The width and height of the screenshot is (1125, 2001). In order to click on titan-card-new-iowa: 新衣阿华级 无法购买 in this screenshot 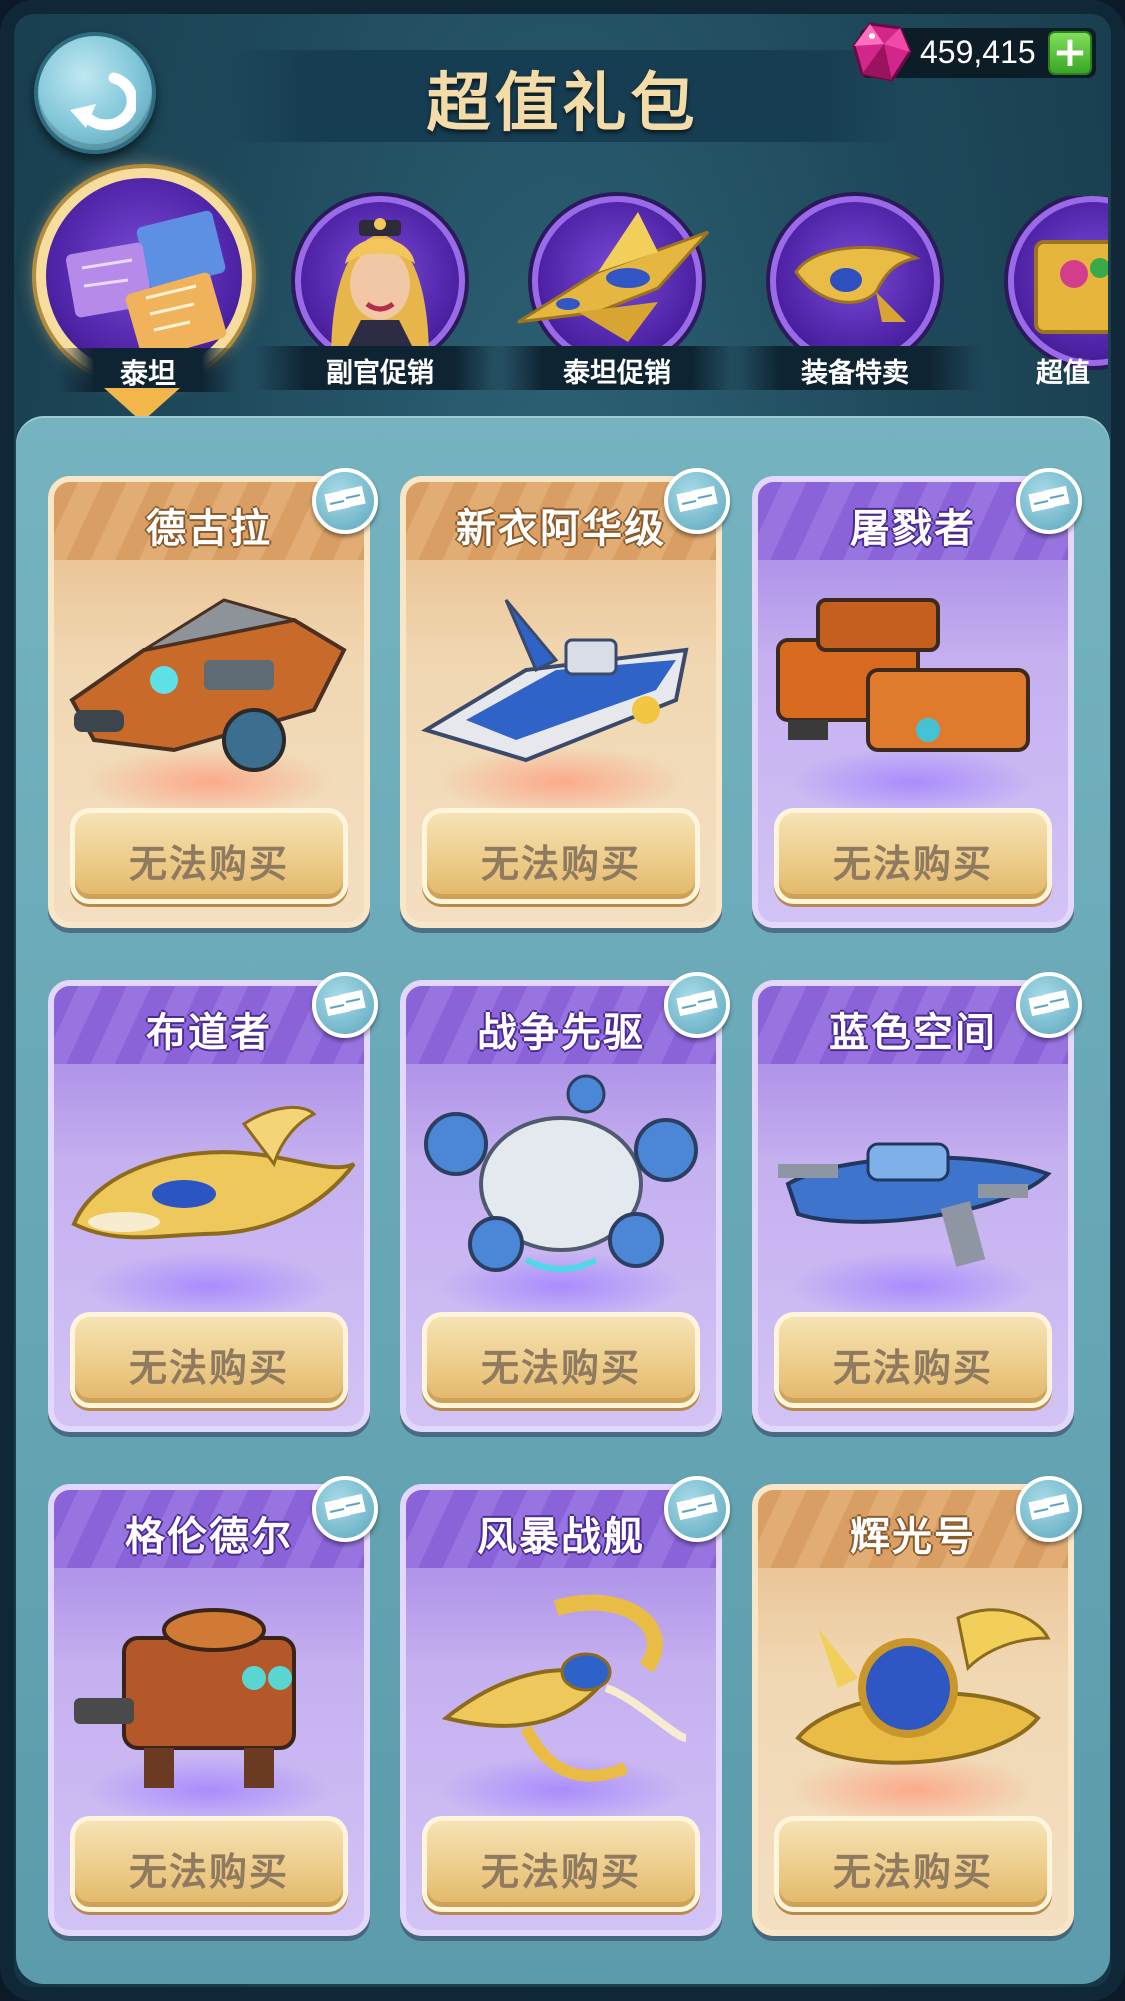, I will do `click(565, 698)`.